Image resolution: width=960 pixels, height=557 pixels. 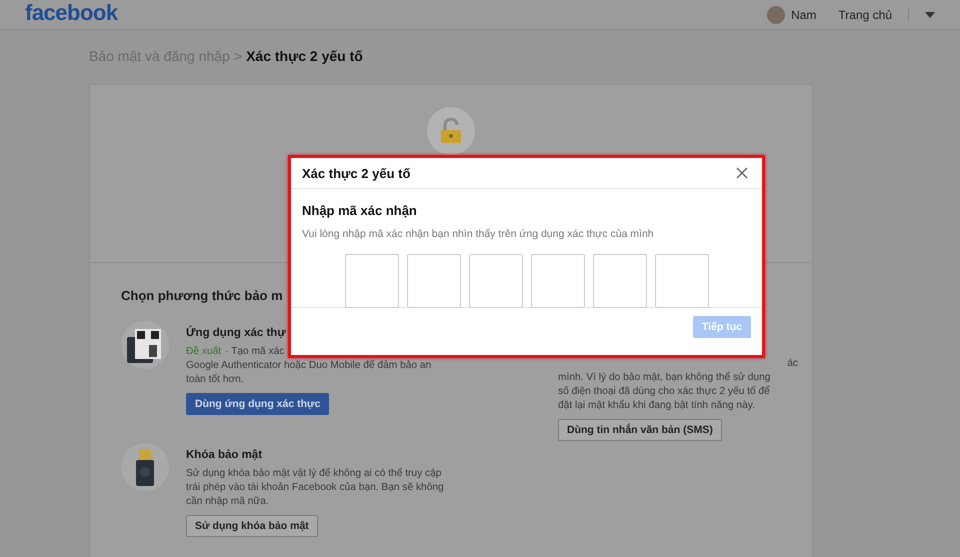 What do you see at coordinates (145, 467) in the screenshot?
I see `usb-key-icon` at bounding box center [145, 467].